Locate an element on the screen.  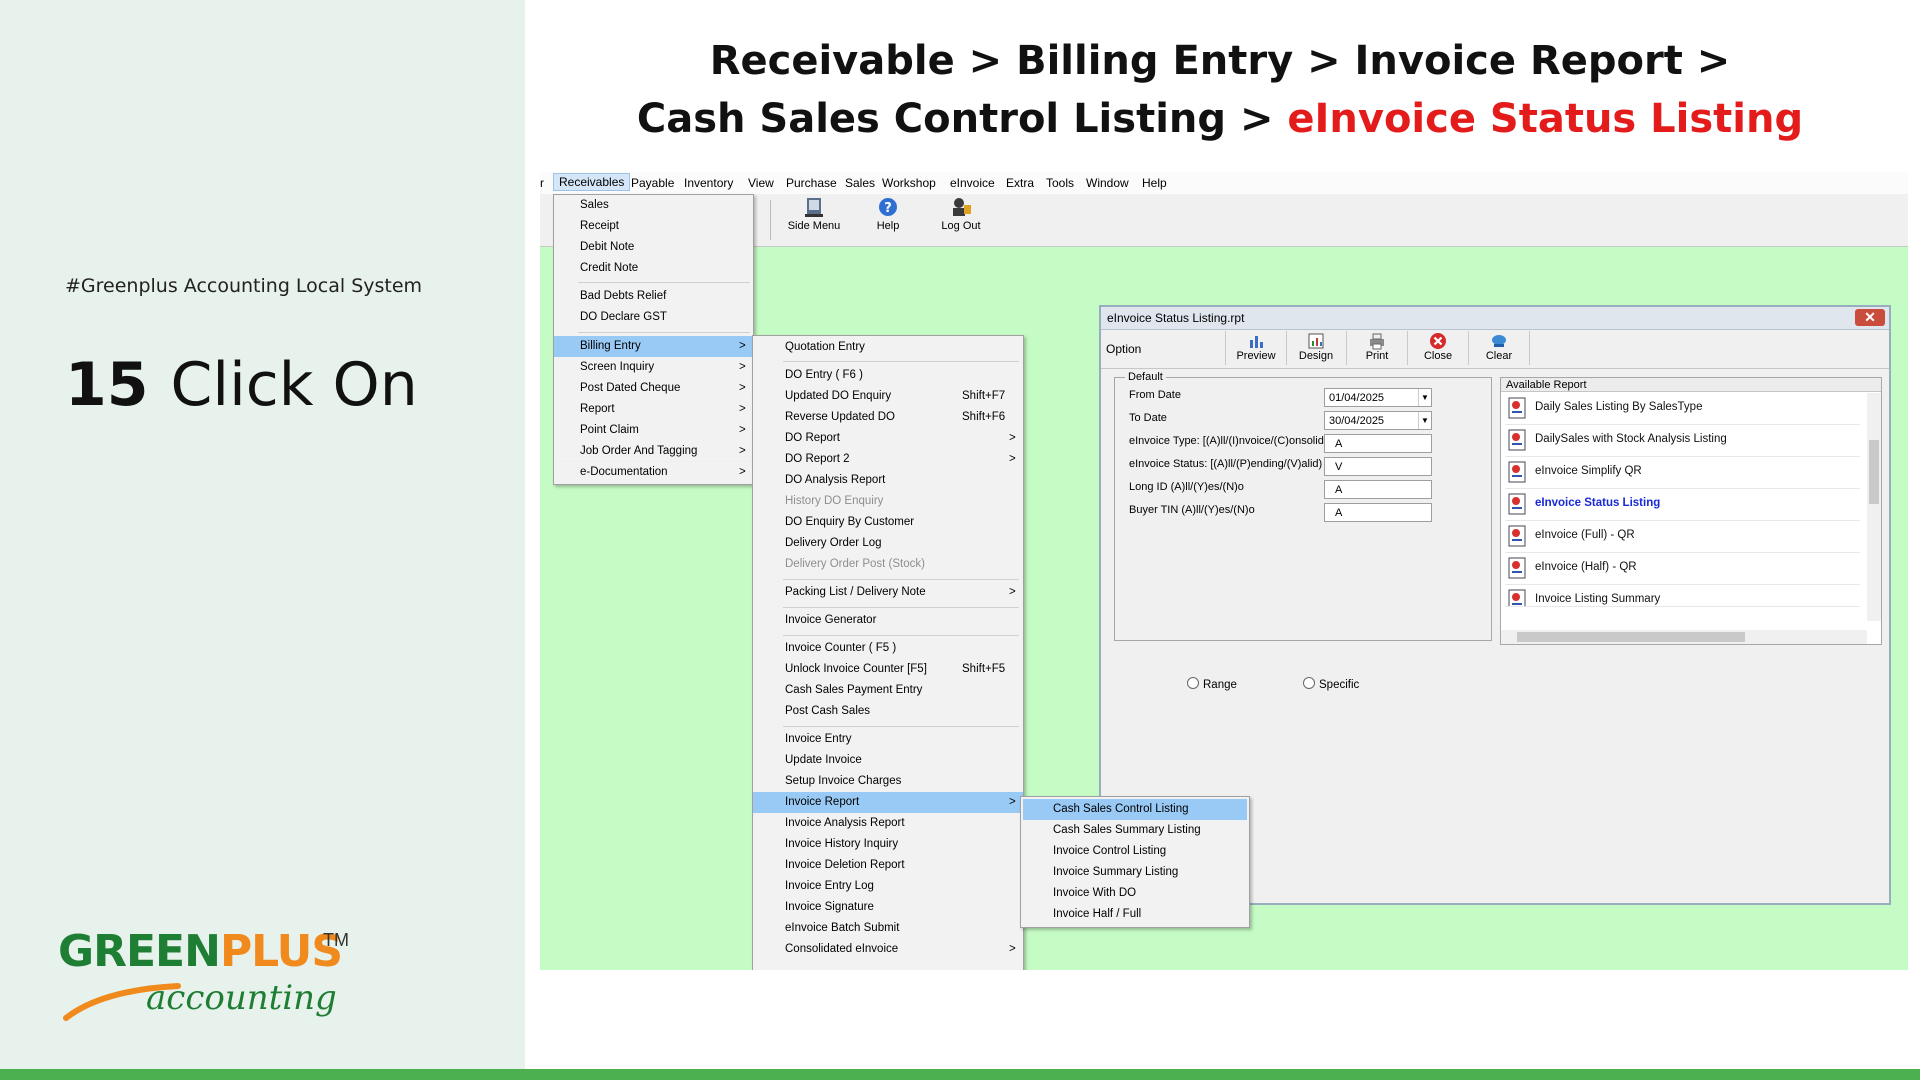
menu-item-updated-do-enquiry: Updated DO Enquiry Shift+F7 is located at coordinates (888, 396).